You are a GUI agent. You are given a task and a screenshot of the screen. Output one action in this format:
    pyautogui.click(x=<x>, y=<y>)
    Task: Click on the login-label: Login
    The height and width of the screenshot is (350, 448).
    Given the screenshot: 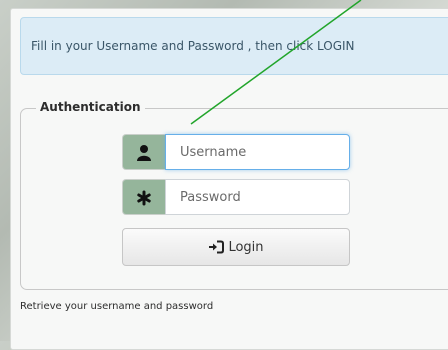 What is the action you would take?
    pyautogui.click(x=246, y=247)
    